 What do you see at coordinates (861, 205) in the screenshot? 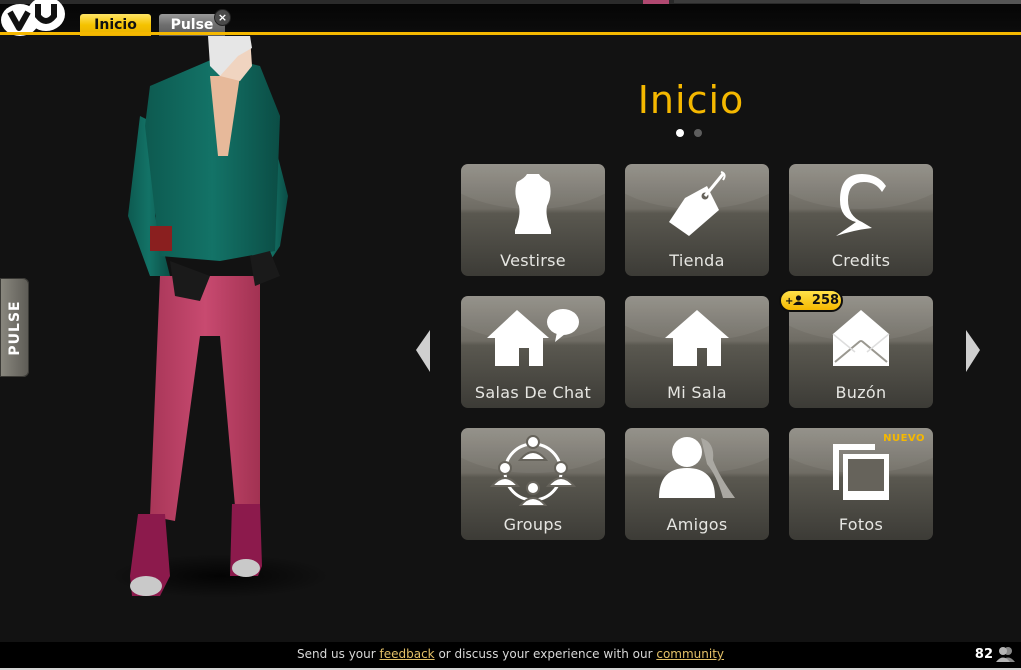
I see `credits-icon` at bounding box center [861, 205].